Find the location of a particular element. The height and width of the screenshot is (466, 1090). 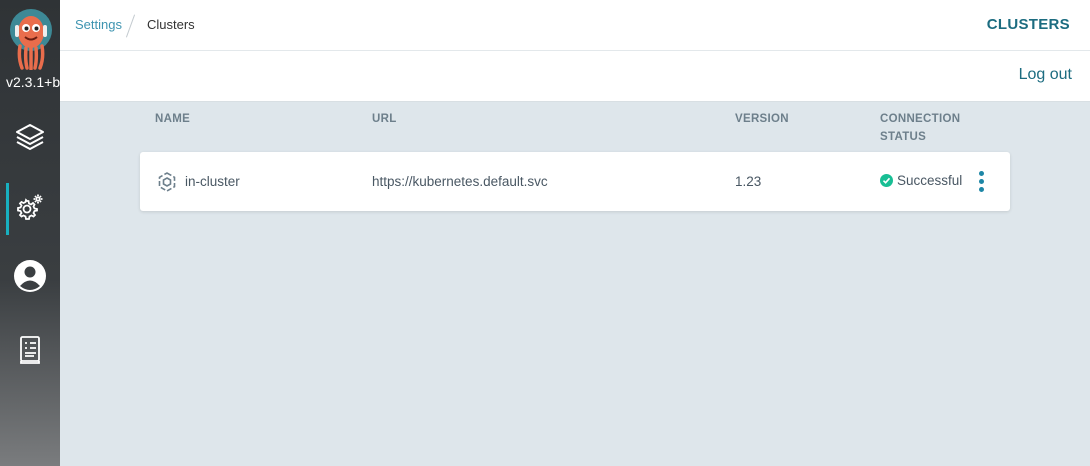

breadcrumb-separator is located at coordinates (130, 26).